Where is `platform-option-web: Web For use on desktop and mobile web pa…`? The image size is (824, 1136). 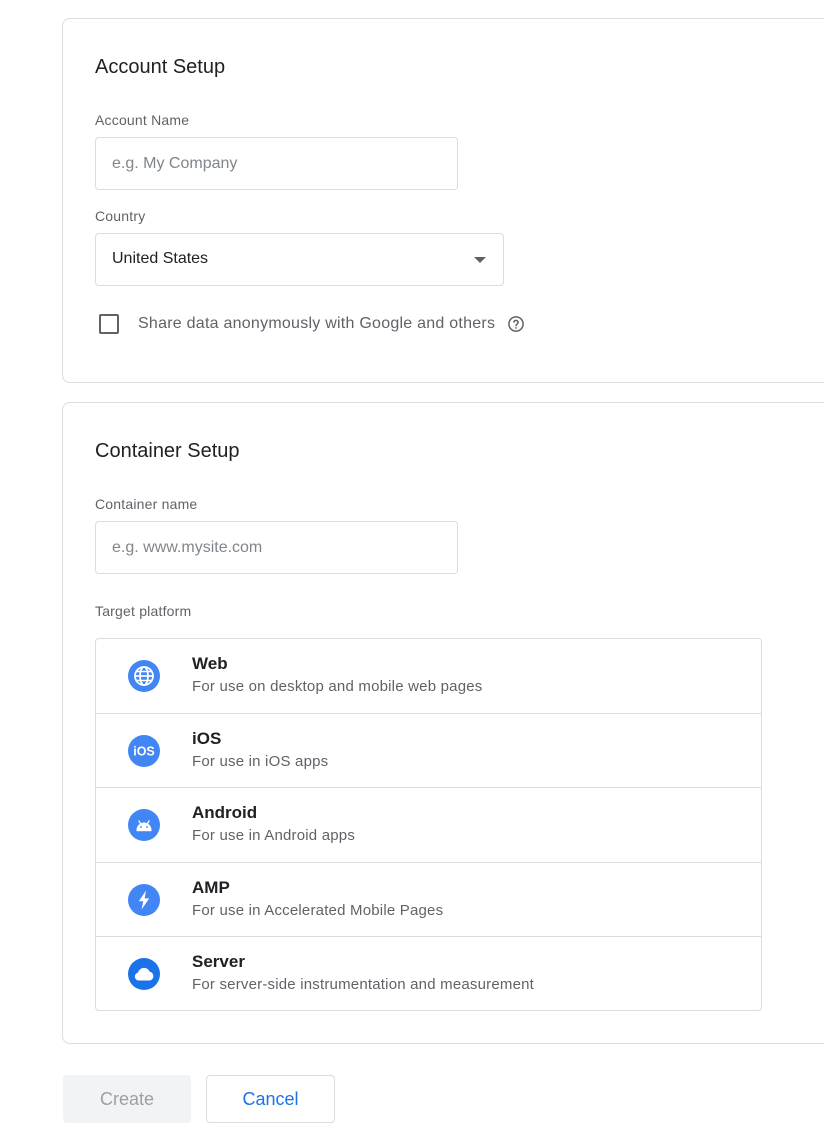 platform-option-web: Web For use on desktop and mobile web pa… is located at coordinates (428, 676).